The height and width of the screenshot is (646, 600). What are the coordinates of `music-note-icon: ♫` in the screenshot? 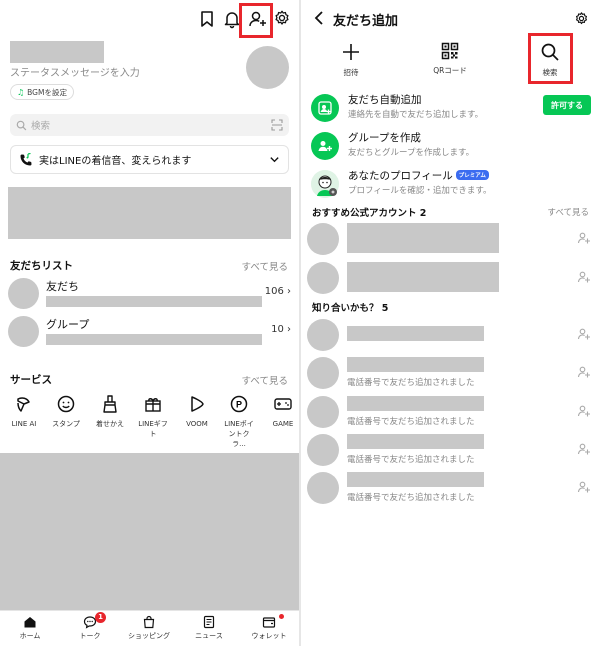 It's located at (21, 92).